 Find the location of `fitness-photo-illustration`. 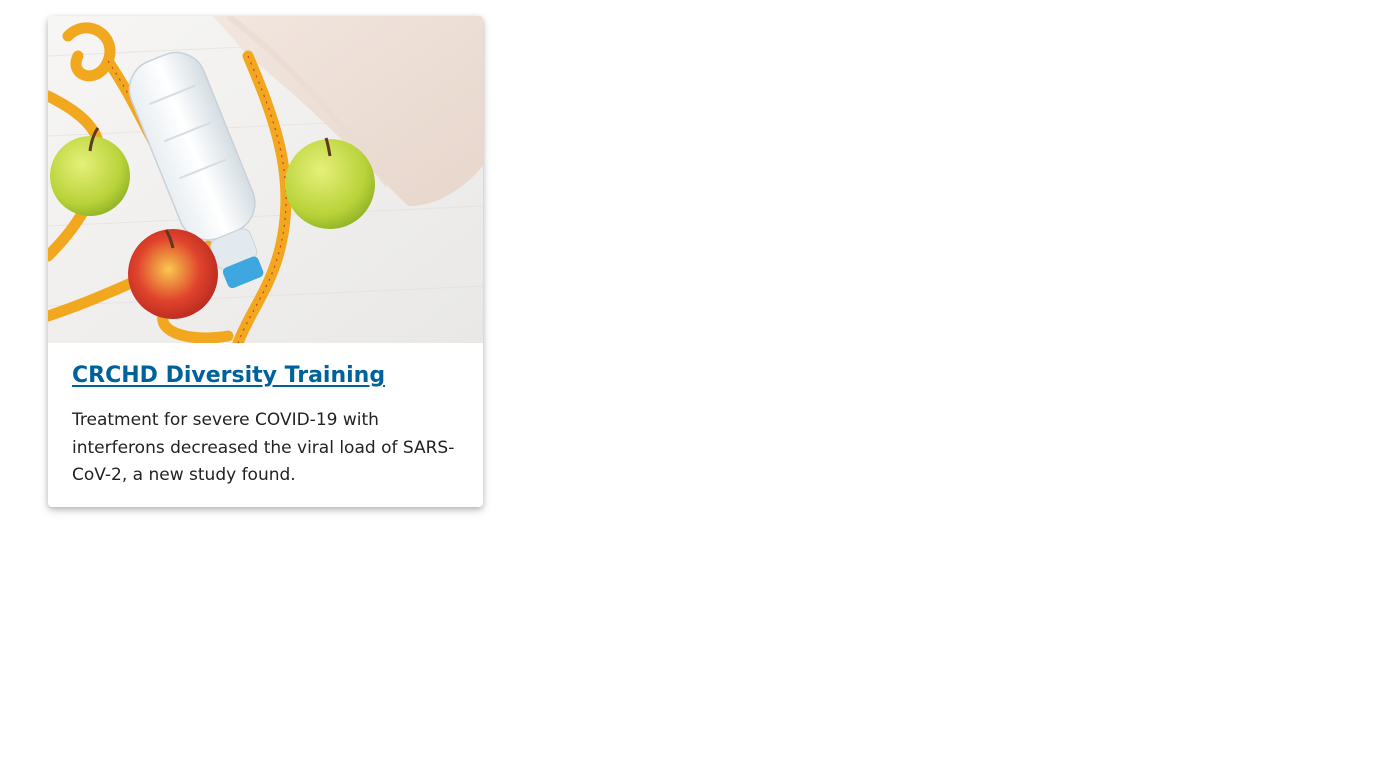

fitness-photo-illustration is located at coordinates (265, 179).